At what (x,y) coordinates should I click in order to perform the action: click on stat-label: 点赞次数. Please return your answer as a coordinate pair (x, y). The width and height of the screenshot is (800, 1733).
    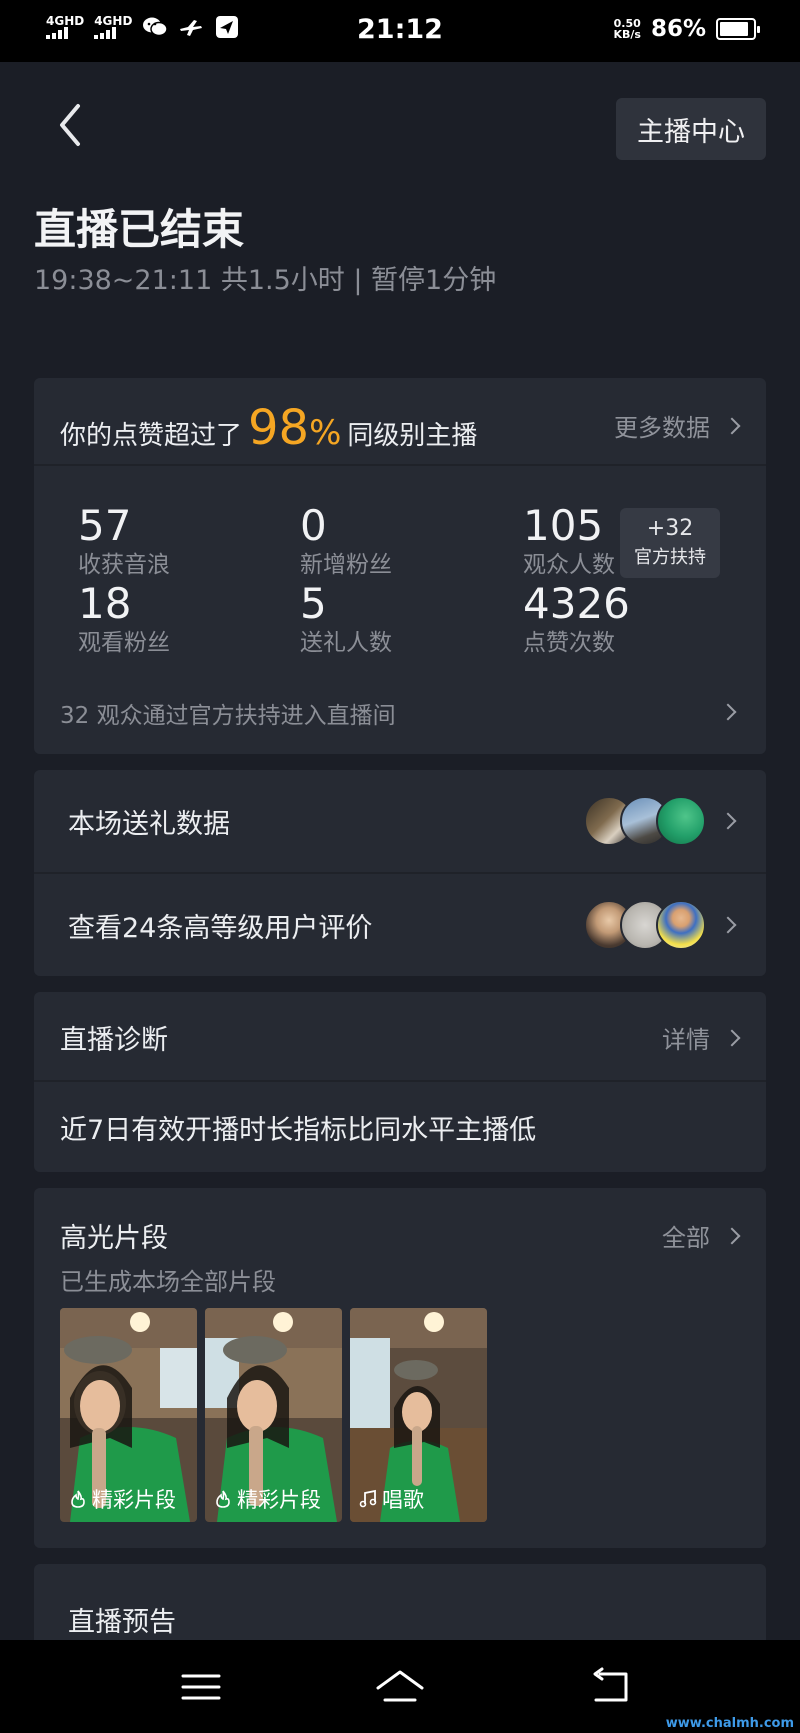
    Looking at the image, I should click on (569, 643).